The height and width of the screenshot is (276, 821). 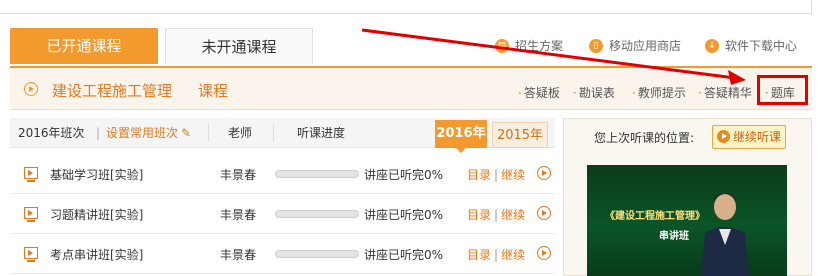 What do you see at coordinates (186, 133) in the screenshot?
I see `pencil-icon: ✎` at bounding box center [186, 133].